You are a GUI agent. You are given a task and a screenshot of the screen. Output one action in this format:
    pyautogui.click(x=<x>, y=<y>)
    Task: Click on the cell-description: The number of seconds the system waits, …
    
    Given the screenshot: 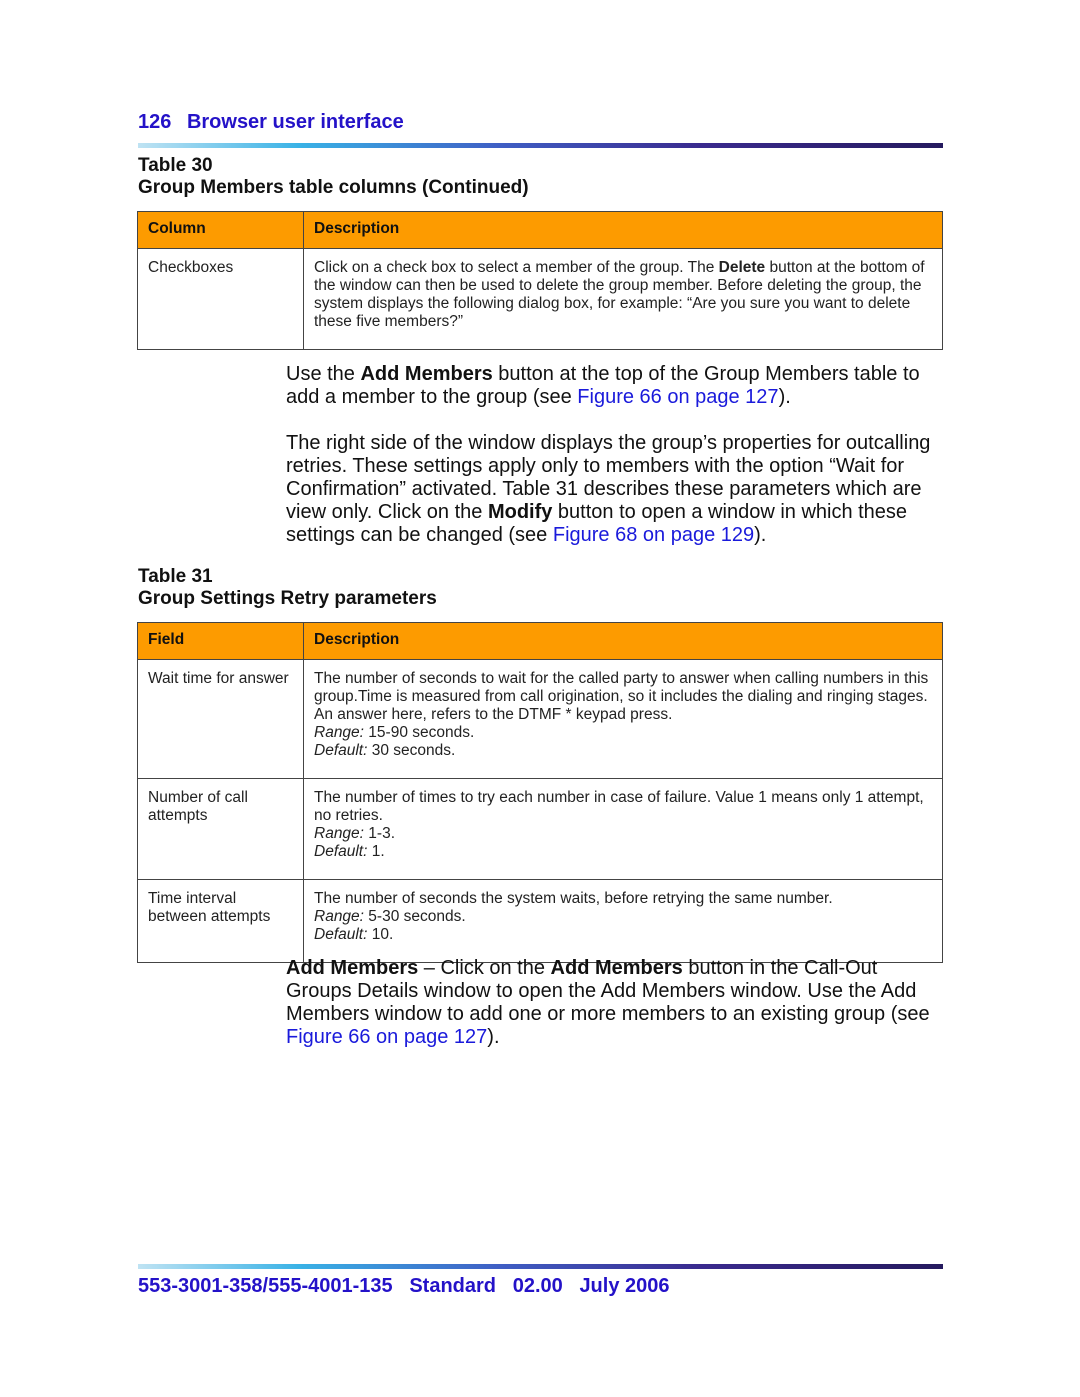 What is the action you would take?
    pyautogui.click(x=623, y=921)
    